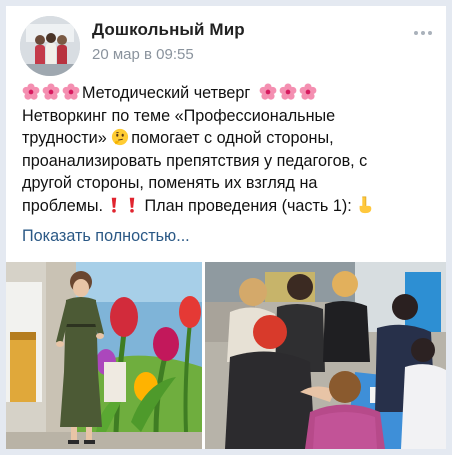 This screenshot has height=455, width=452. I want to click on post-author: Дошкольный Мир, so click(168, 30).